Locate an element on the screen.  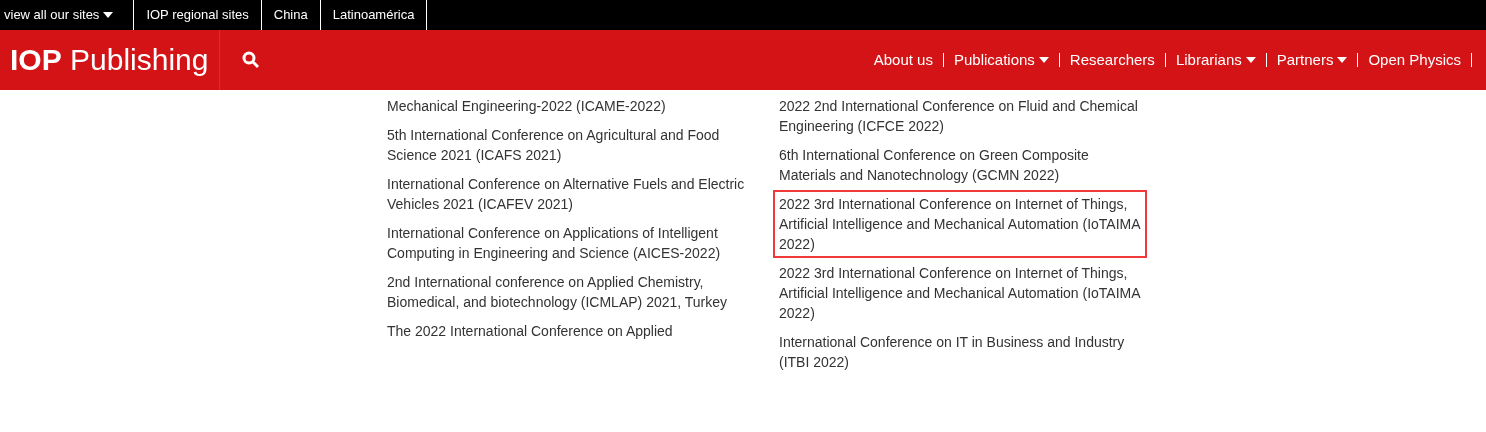
nav-link: Open Physics is located at coordinates (1414, 60).